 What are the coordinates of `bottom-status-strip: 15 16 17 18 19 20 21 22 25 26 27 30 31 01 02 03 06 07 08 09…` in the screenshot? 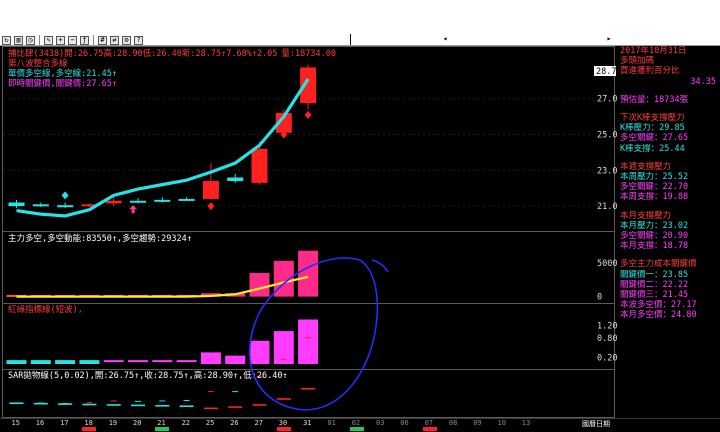 It's located at (360, 425).